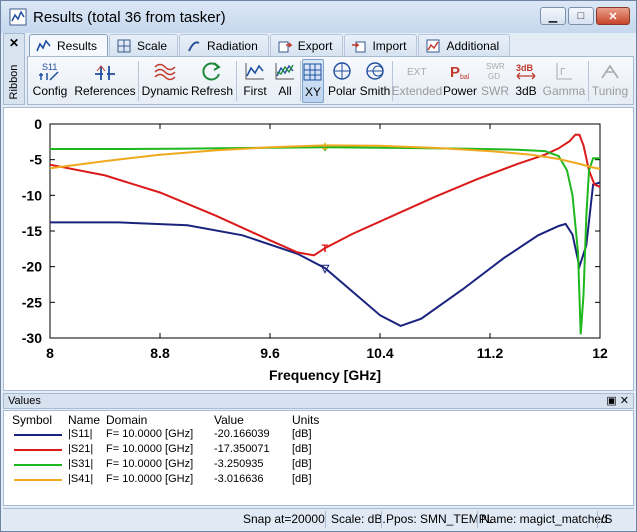 This screenshot has width=637, height=532. I want to click on export-tab-icon, so click(285, 46).